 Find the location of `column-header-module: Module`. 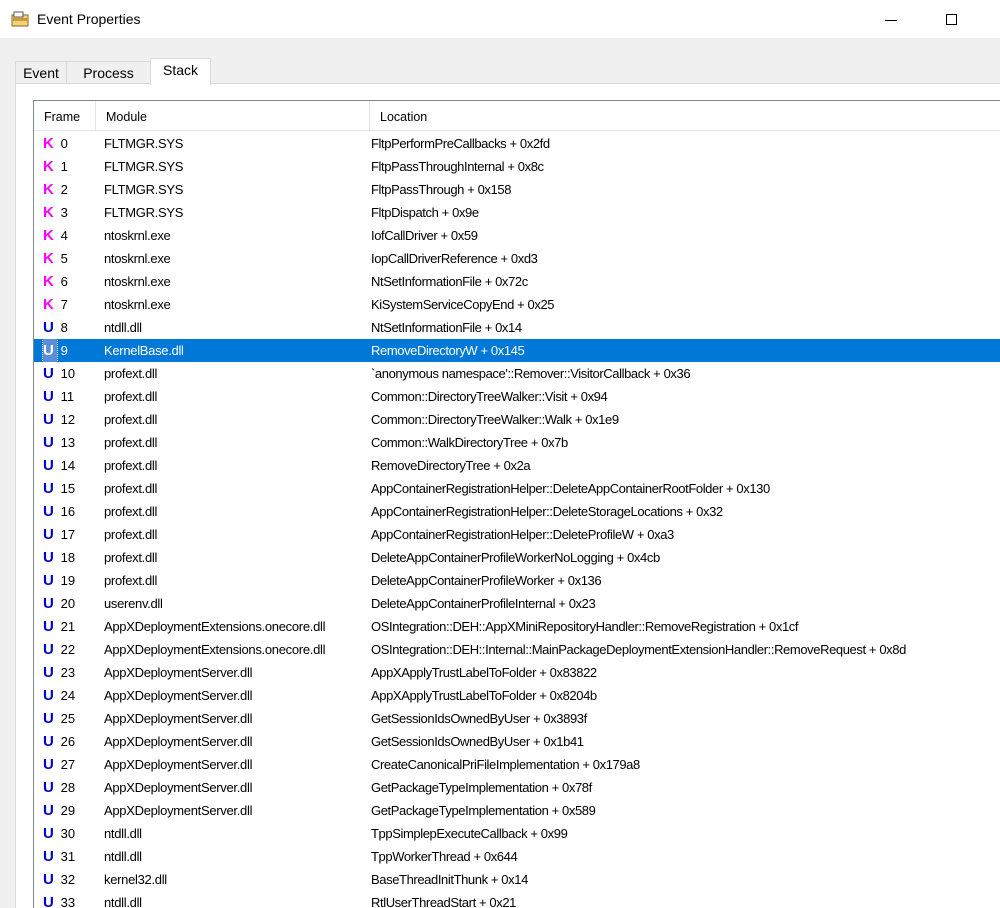

column-header-module: Module is located at coordinates (233, 116).